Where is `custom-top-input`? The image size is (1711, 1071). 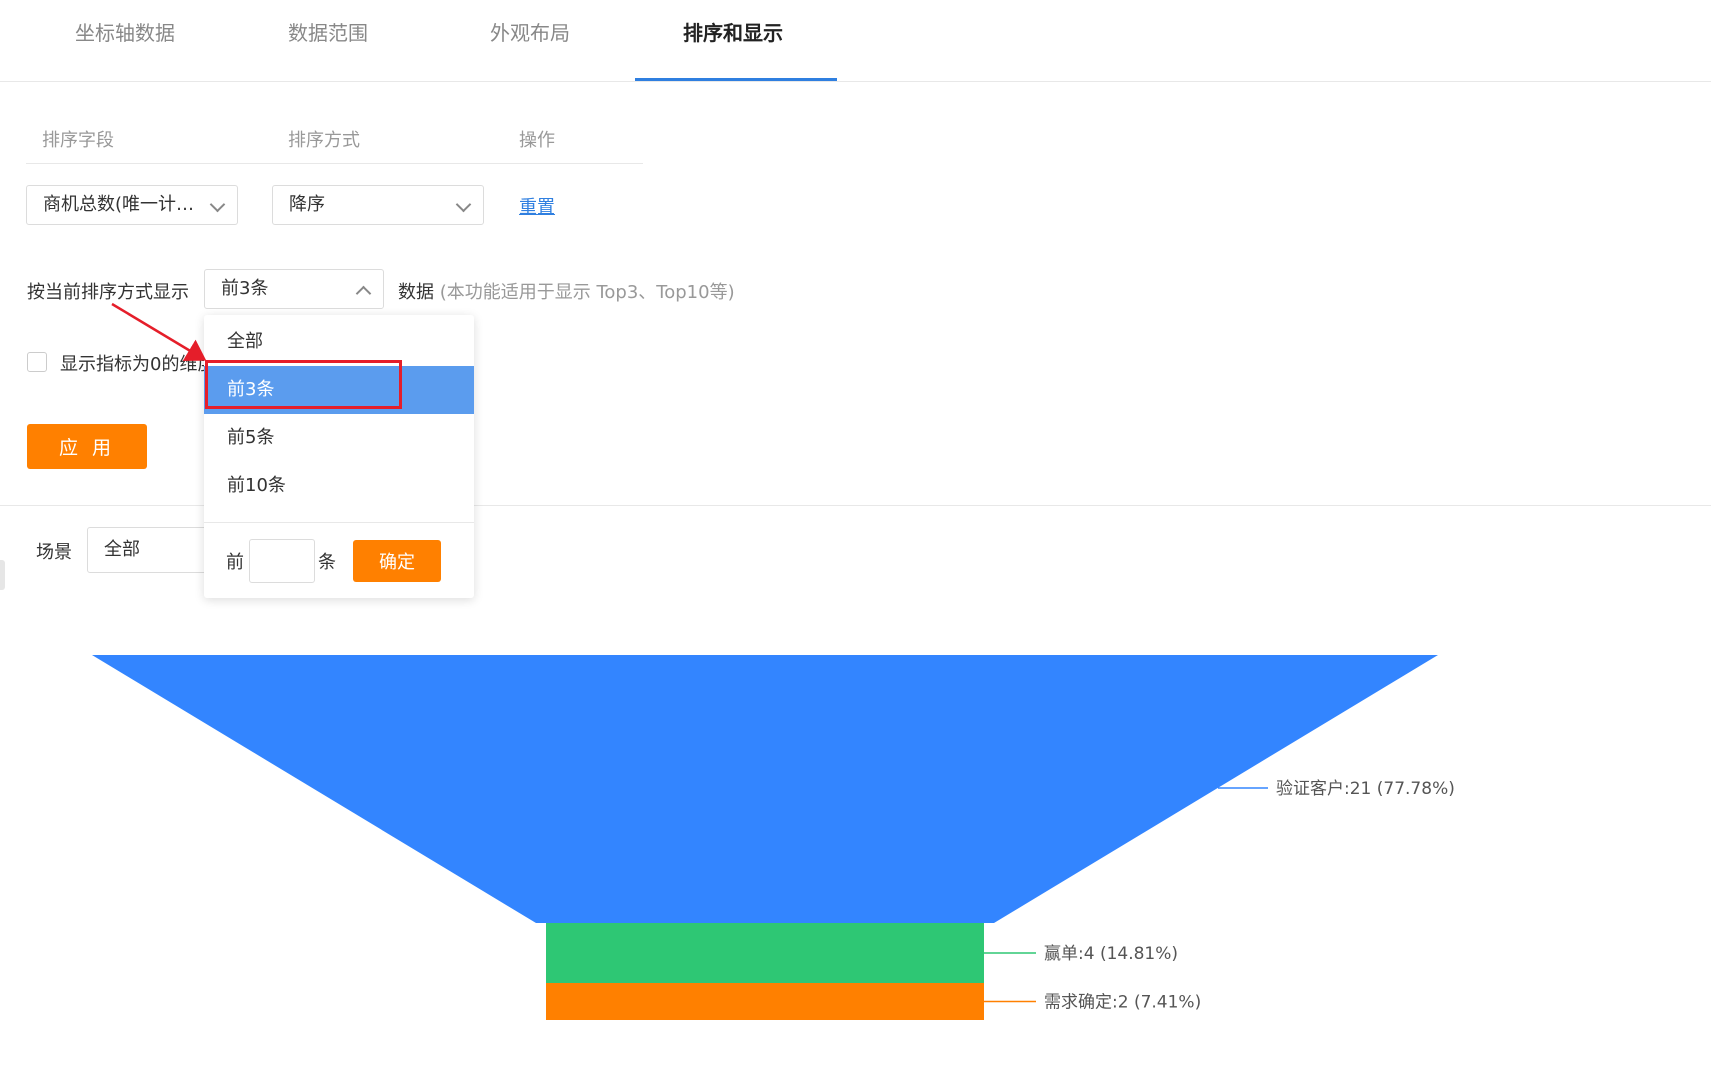
custom-top-input is located at coordinates (282, 561).